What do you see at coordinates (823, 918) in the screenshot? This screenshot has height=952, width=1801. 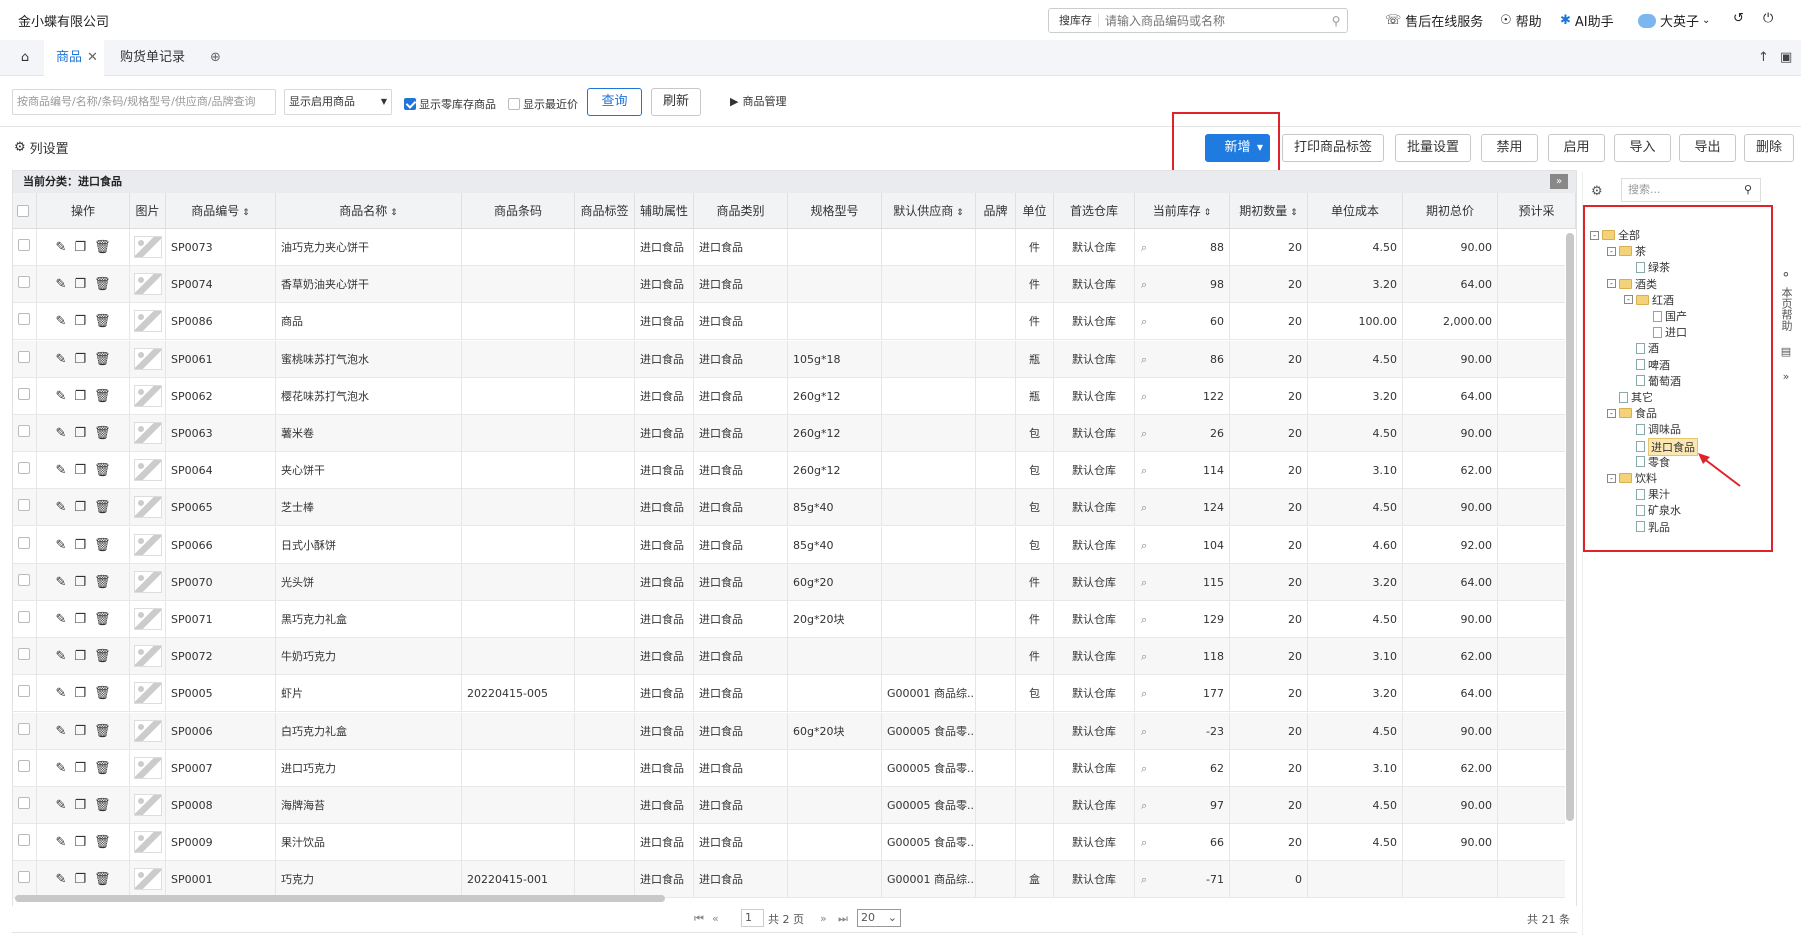 I see `next-page-icon: »` at bounding box center [823, 918].